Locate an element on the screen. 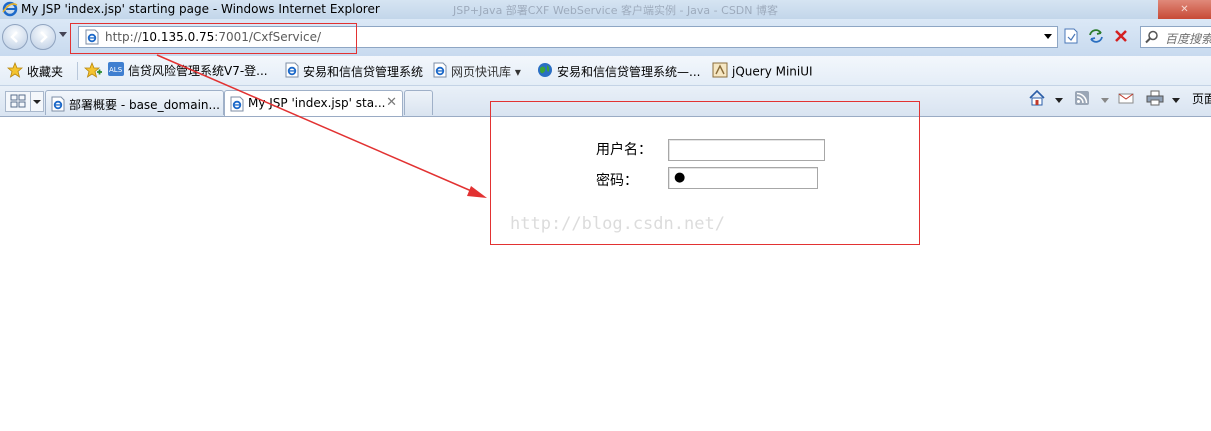  web-slice-icon is located at coordinates (440, 71).